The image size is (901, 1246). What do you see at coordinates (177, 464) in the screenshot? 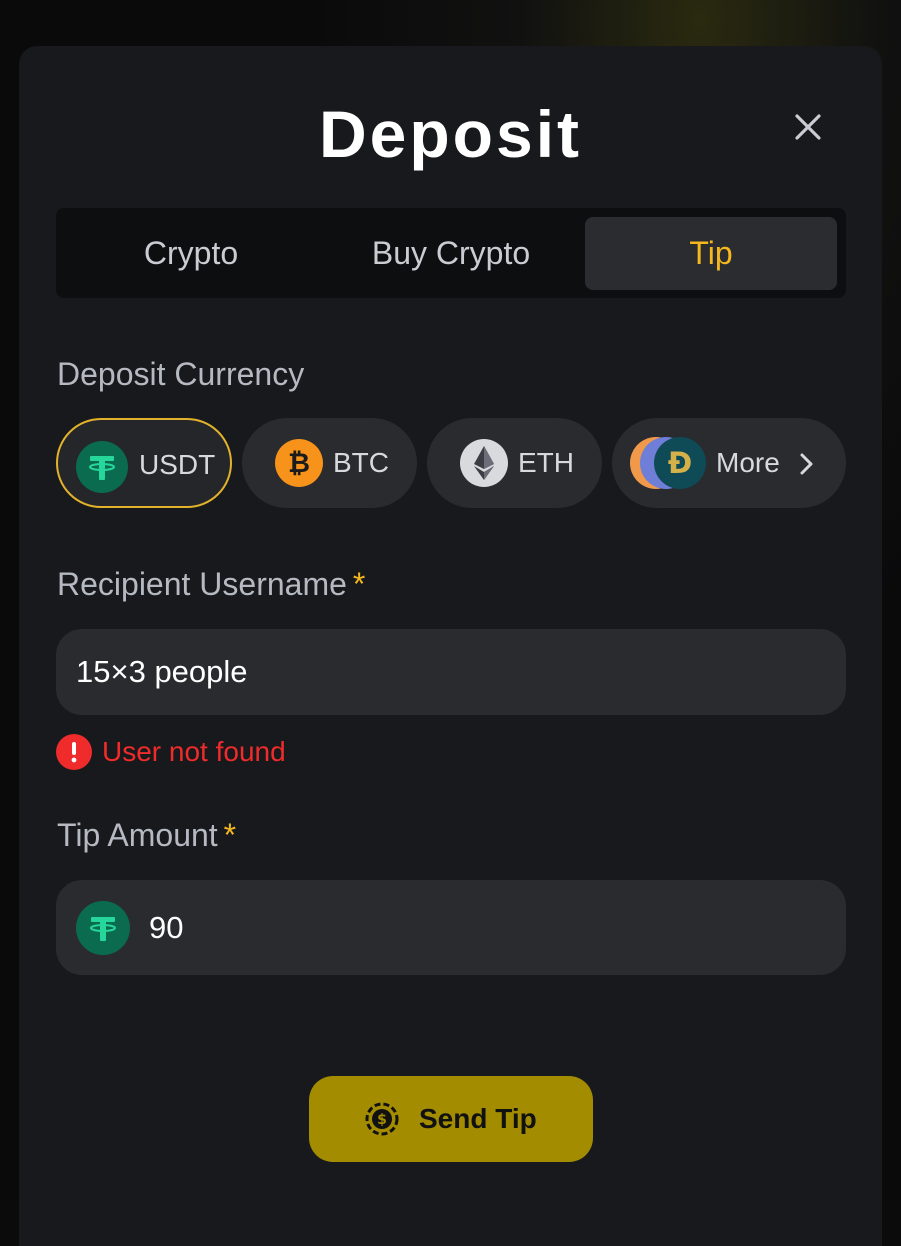
I see `currency-option-label: USDT` at bounding box center [177, 464].